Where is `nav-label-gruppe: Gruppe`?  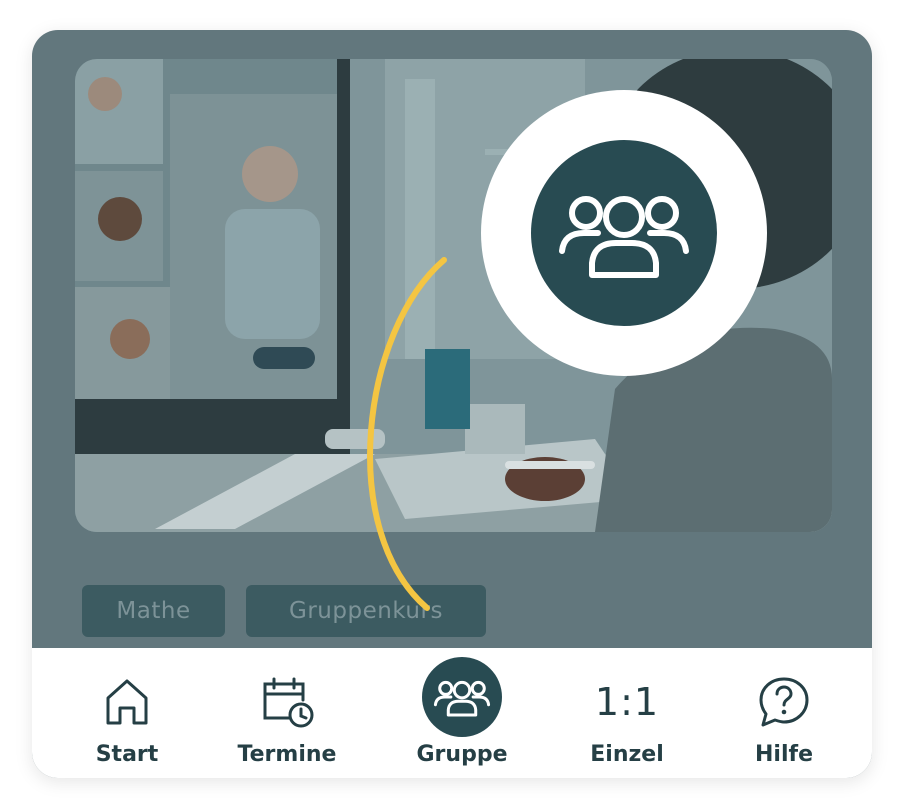 nav-label-gruppe: Gruppe is located at coordinates (462, 754).